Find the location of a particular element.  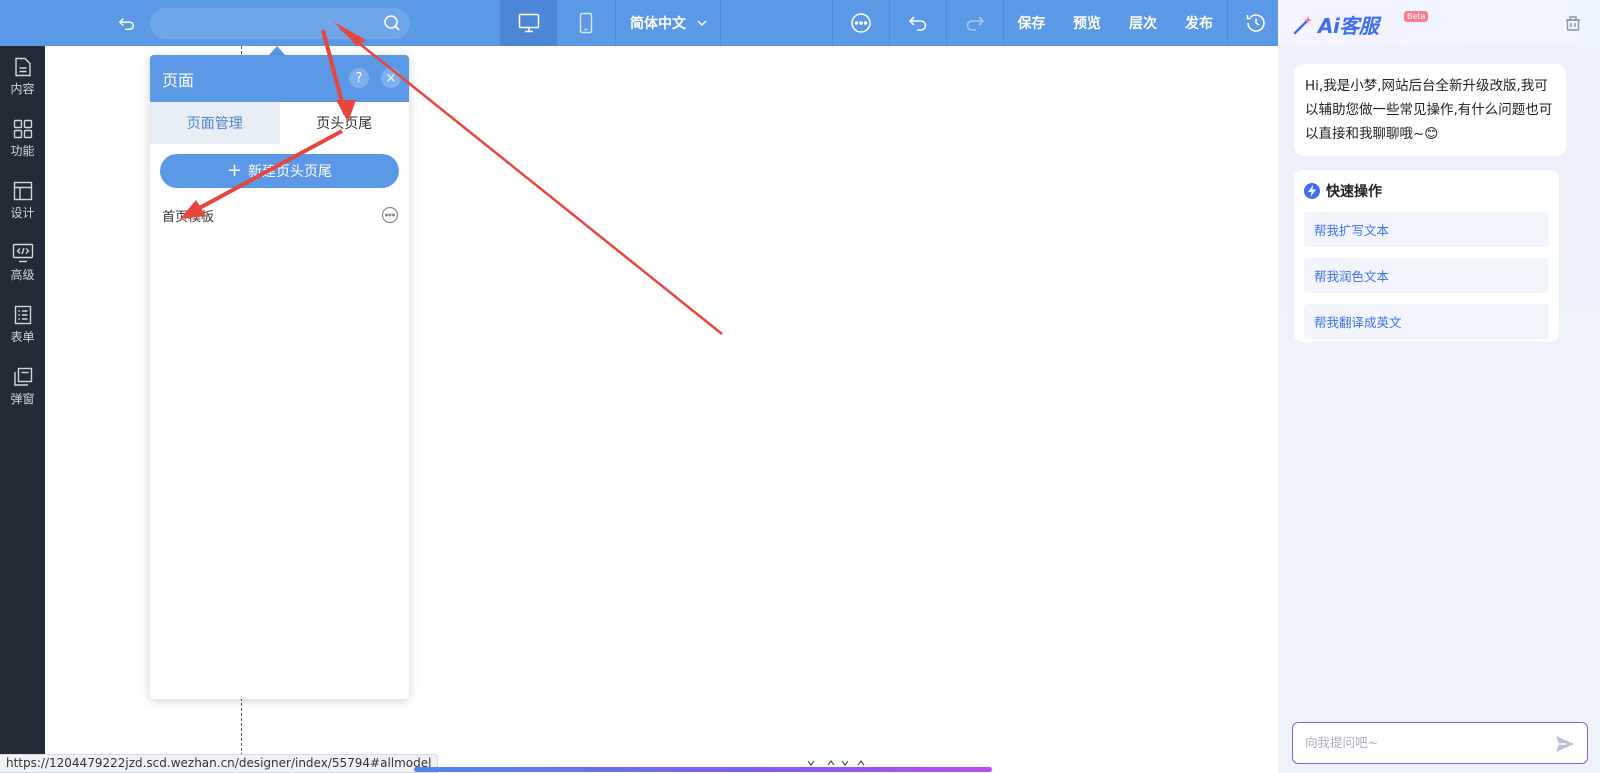

close-icon: × is located at coordinates (391, 78).